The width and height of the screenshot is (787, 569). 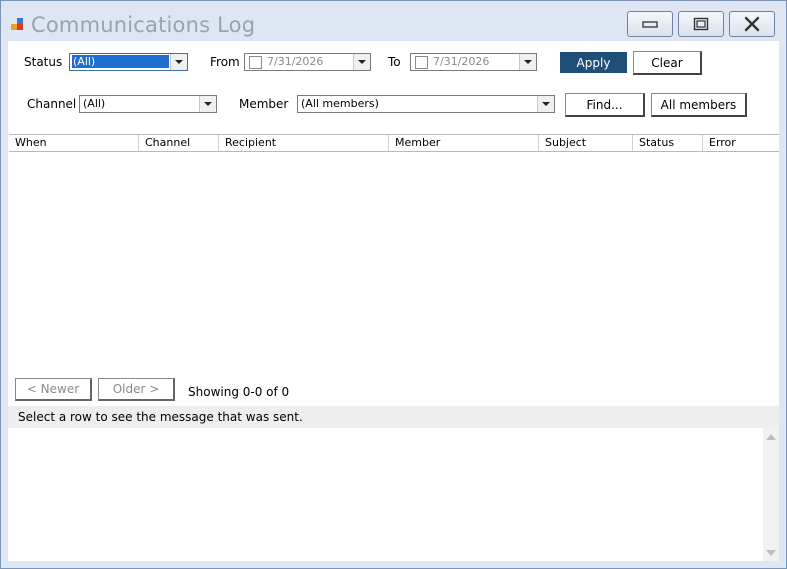 I want to click on scroll-down-icon, so click(x=771, y=553).